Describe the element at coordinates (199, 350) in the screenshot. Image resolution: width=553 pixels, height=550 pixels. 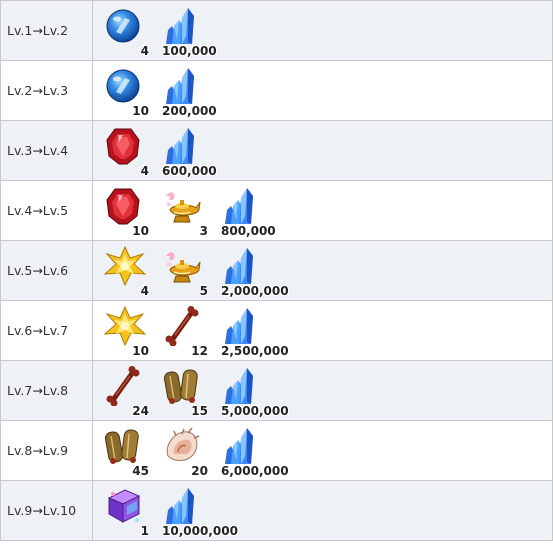
I see `material-quantity: 12` at that location.